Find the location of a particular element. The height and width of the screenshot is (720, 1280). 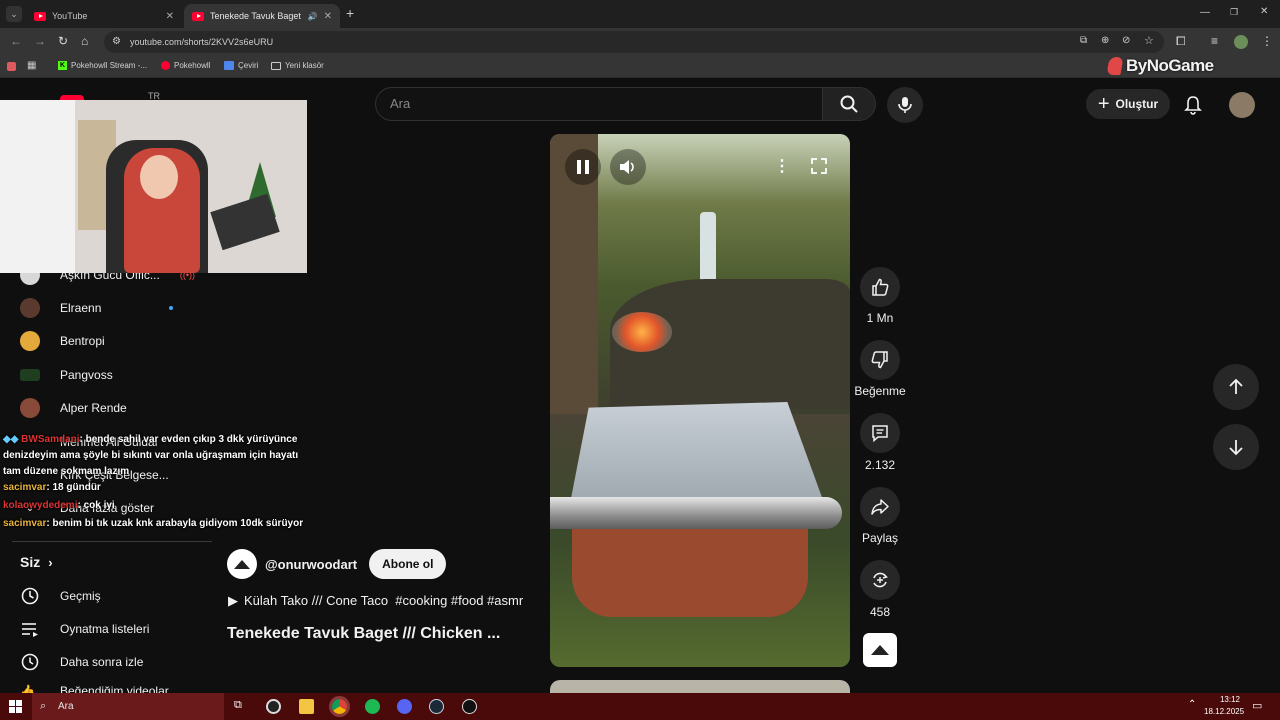

remix-count: 458 is located at coordinates (880, 612).